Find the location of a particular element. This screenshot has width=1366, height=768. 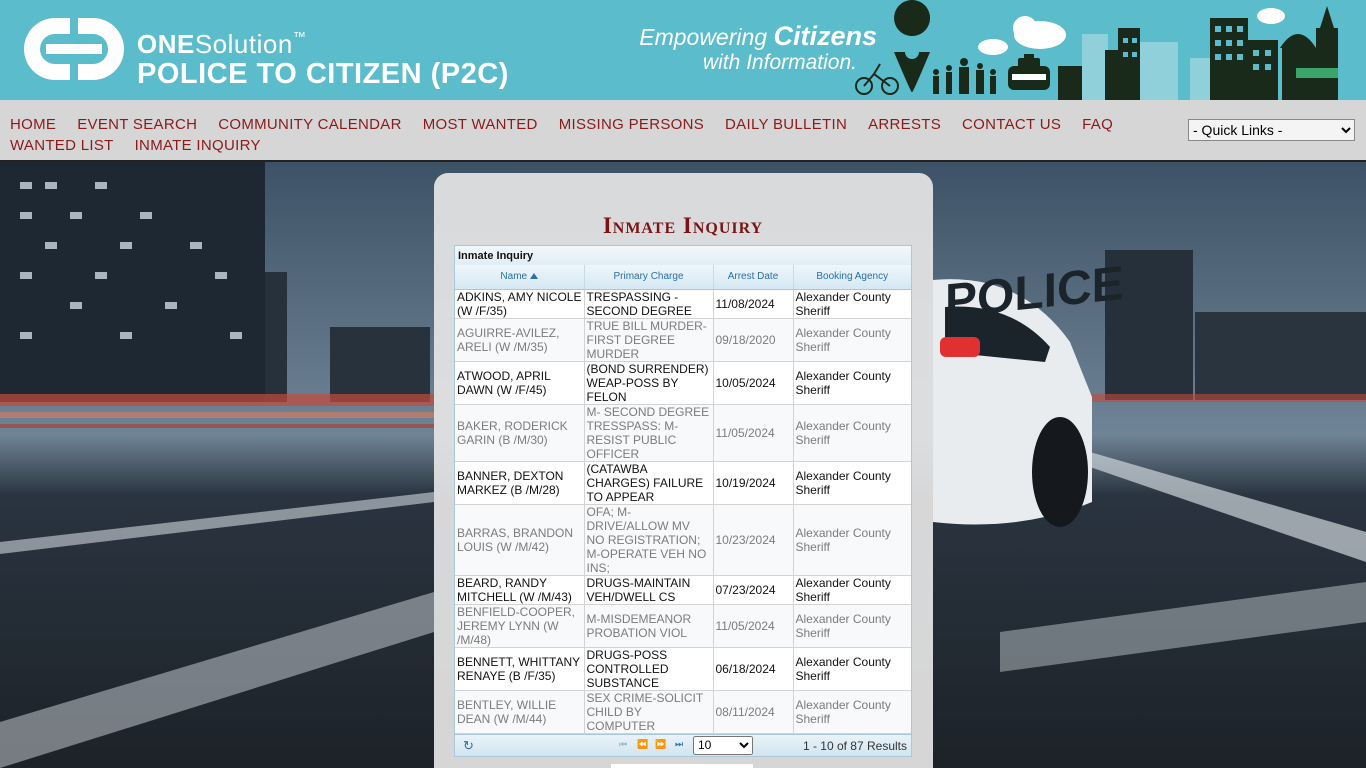

column-header-name: Name is located at coordinates (520, 277).